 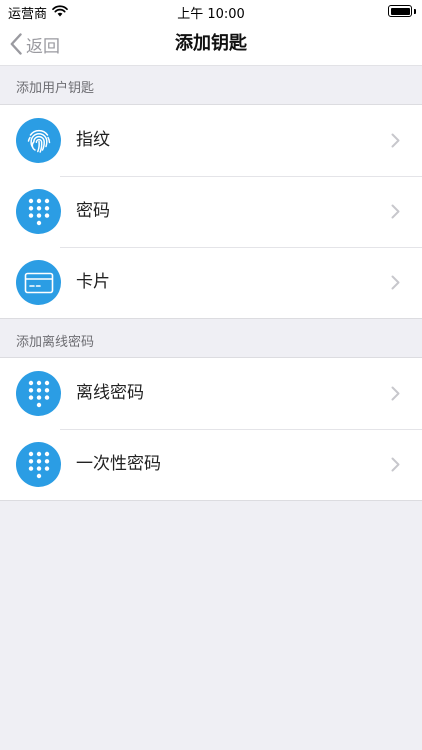 What do you see at coordinates (110, 393) in the screenshot?
I see `row-label: 离线密码` at bounding box center [110, 393].